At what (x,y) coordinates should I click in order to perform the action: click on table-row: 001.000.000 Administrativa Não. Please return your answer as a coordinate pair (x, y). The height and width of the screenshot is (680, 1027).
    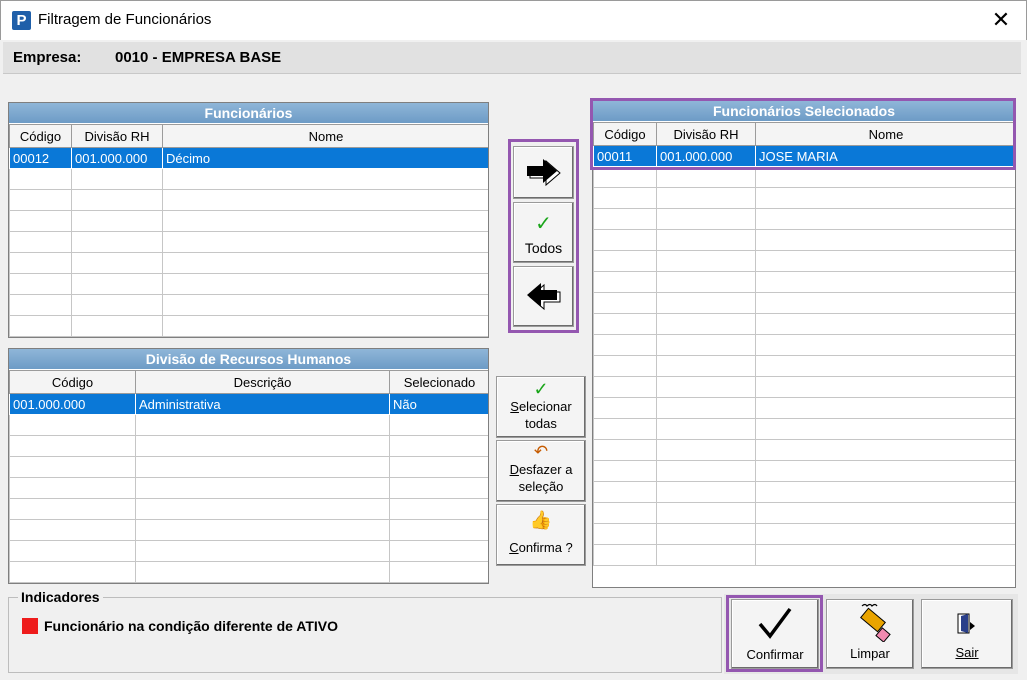
    Looking at the image, I should click on (248, 404).